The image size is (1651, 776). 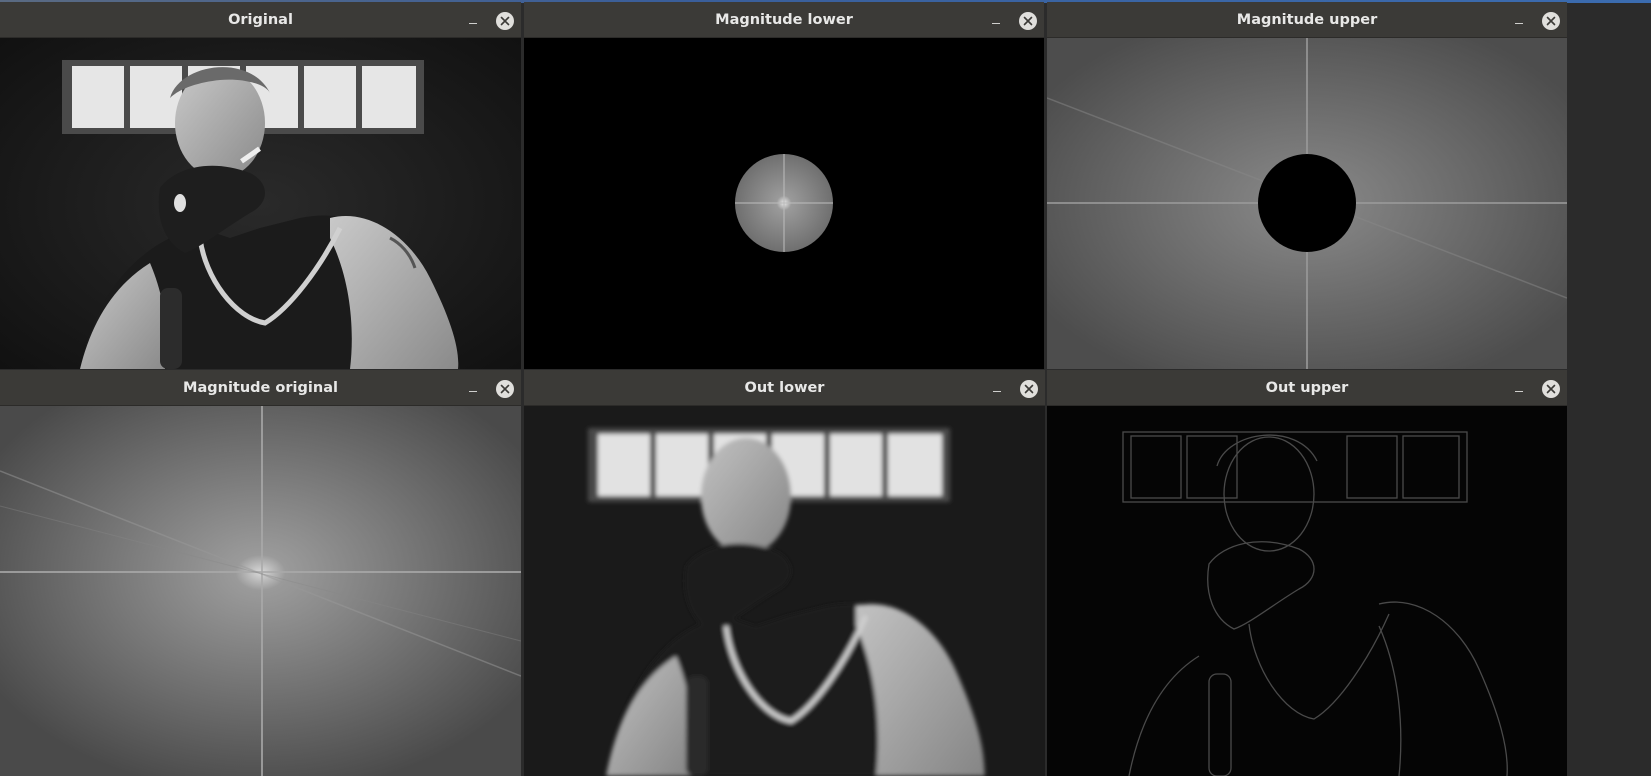 I want to click on image-original, so click(x=260, y=203).